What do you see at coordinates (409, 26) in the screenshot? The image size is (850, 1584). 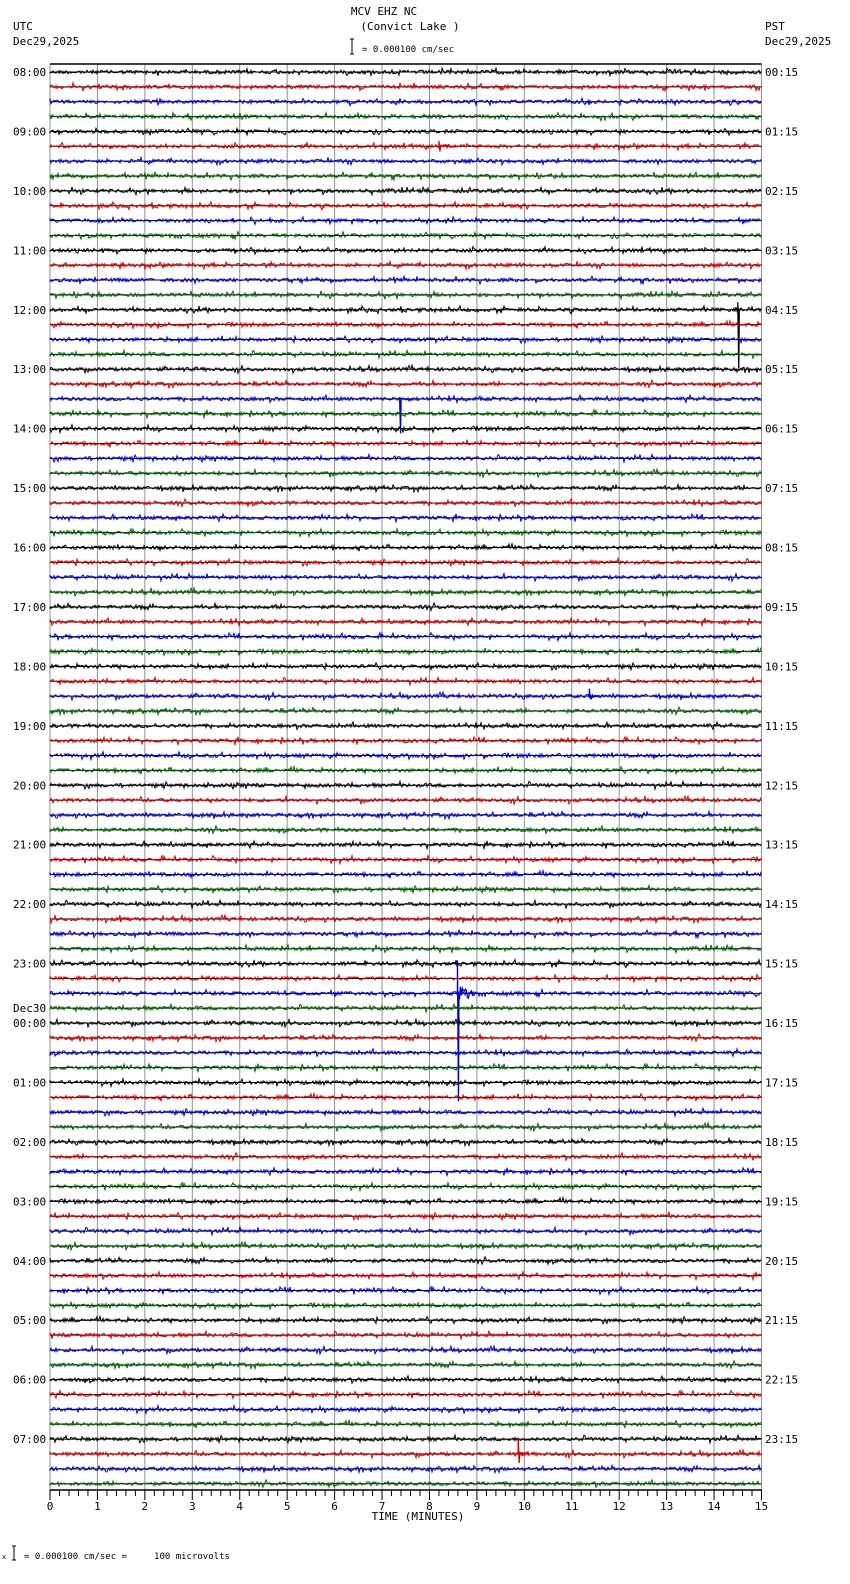 I see `station-location: (Convict Lake )` at bounding box center [409, 26].